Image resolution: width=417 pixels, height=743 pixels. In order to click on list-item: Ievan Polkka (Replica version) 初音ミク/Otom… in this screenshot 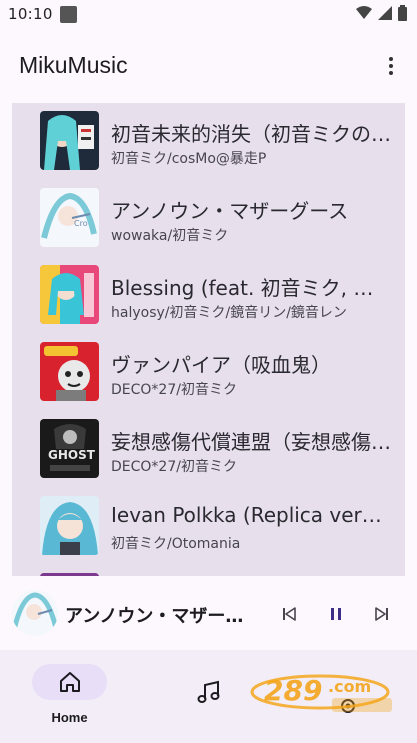, I will do `click(208, 526)`.